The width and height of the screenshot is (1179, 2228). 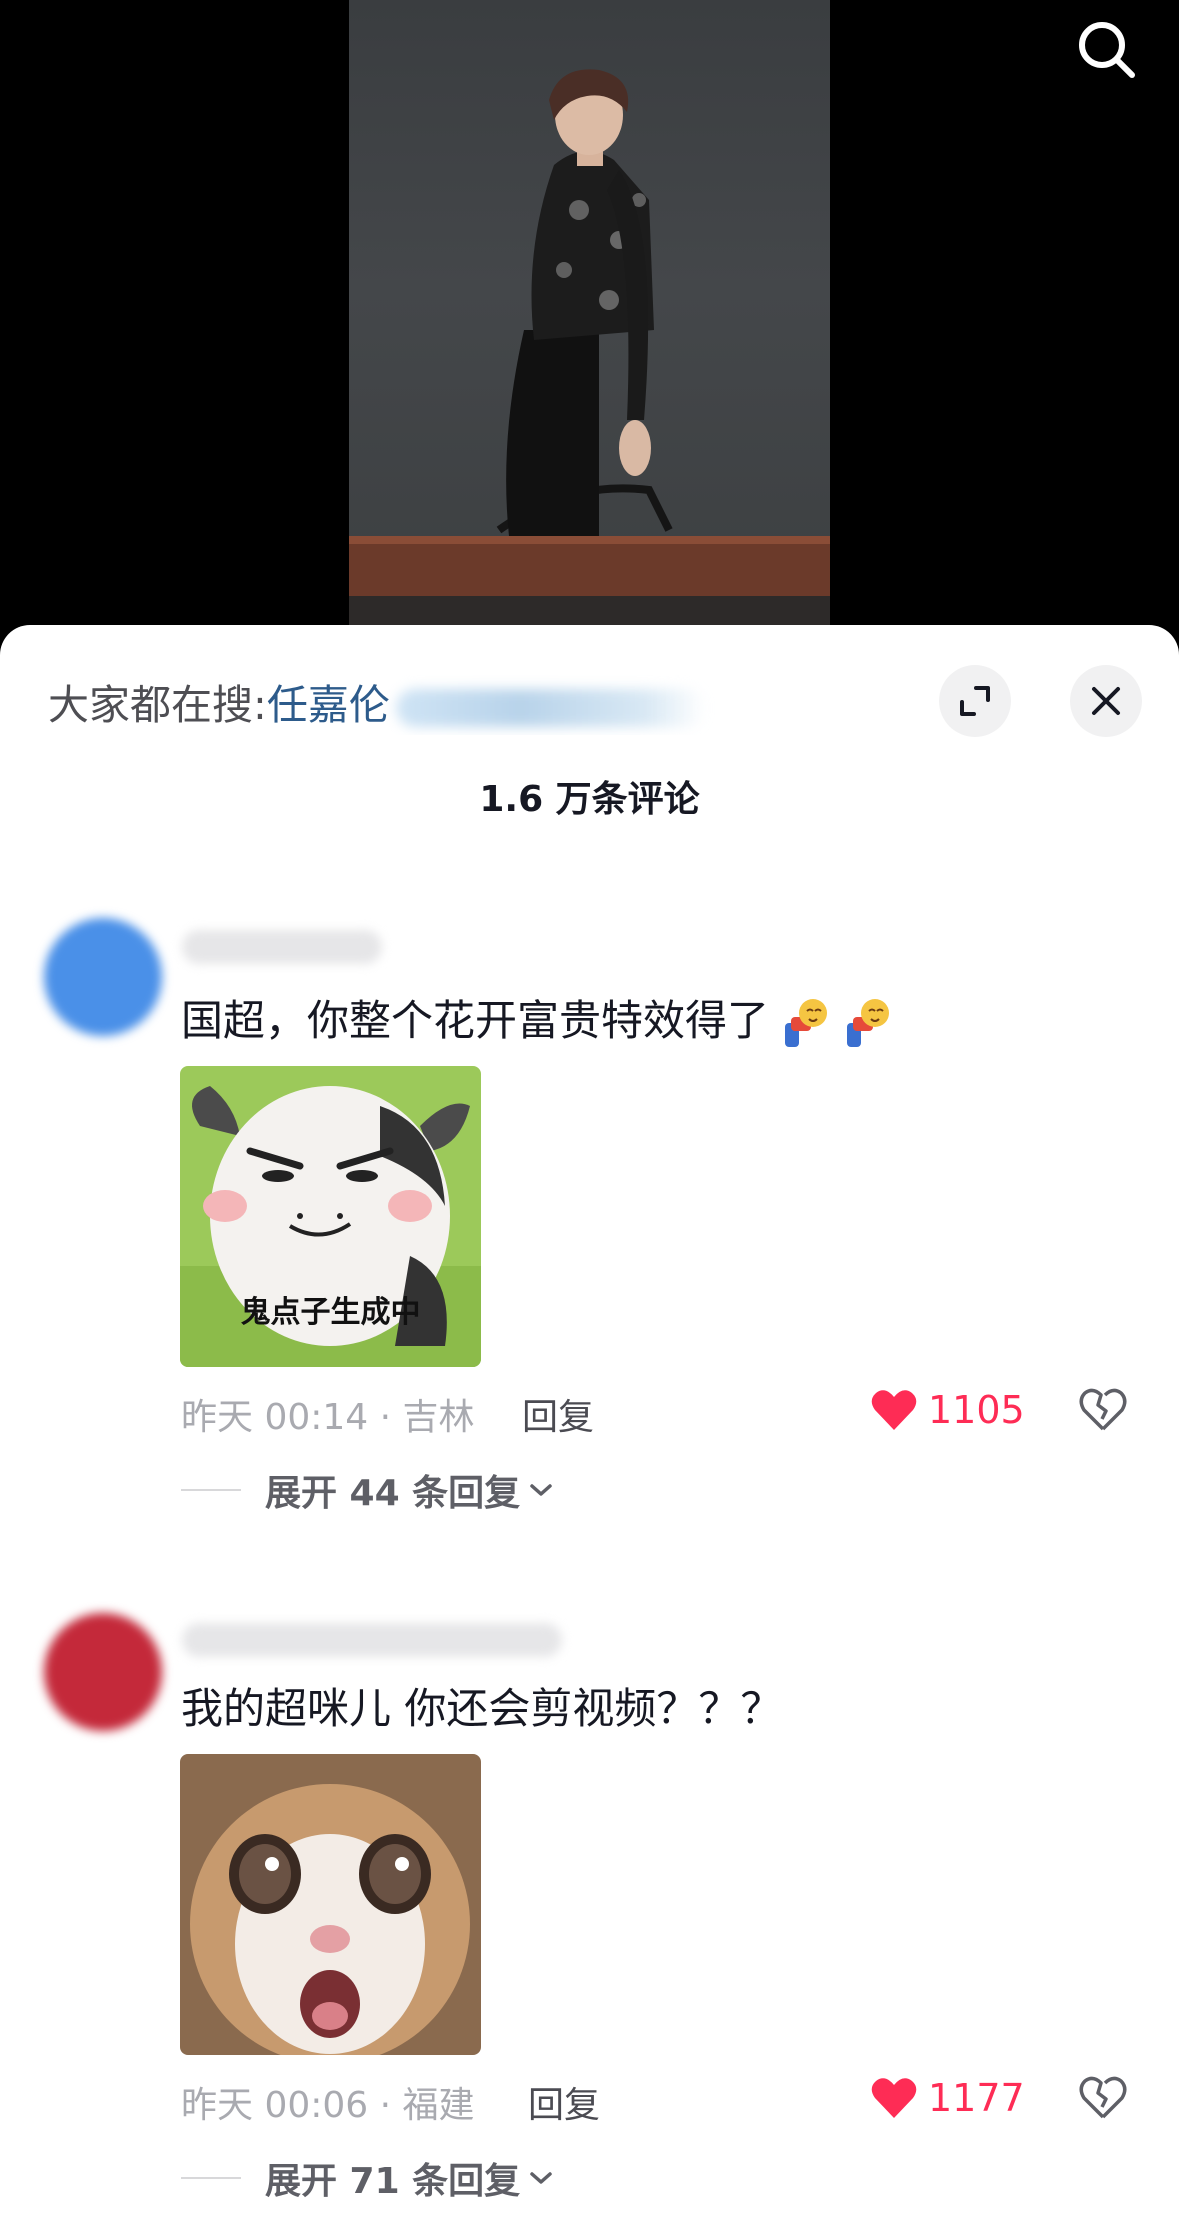 I want to click on expand-replies-button: 展开 44 条回复, so click(x=367, y=1490).